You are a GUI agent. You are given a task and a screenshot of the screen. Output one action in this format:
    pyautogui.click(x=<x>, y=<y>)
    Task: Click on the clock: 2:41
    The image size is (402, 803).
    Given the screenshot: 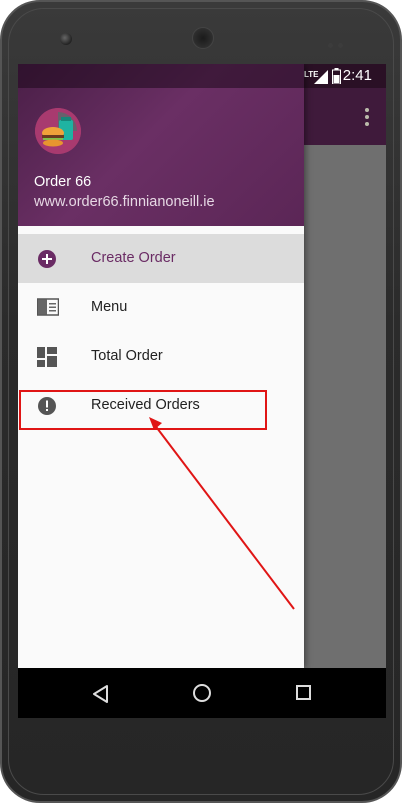 What is the action you would take?
    pyautogui.click(x=357, y=75)
    